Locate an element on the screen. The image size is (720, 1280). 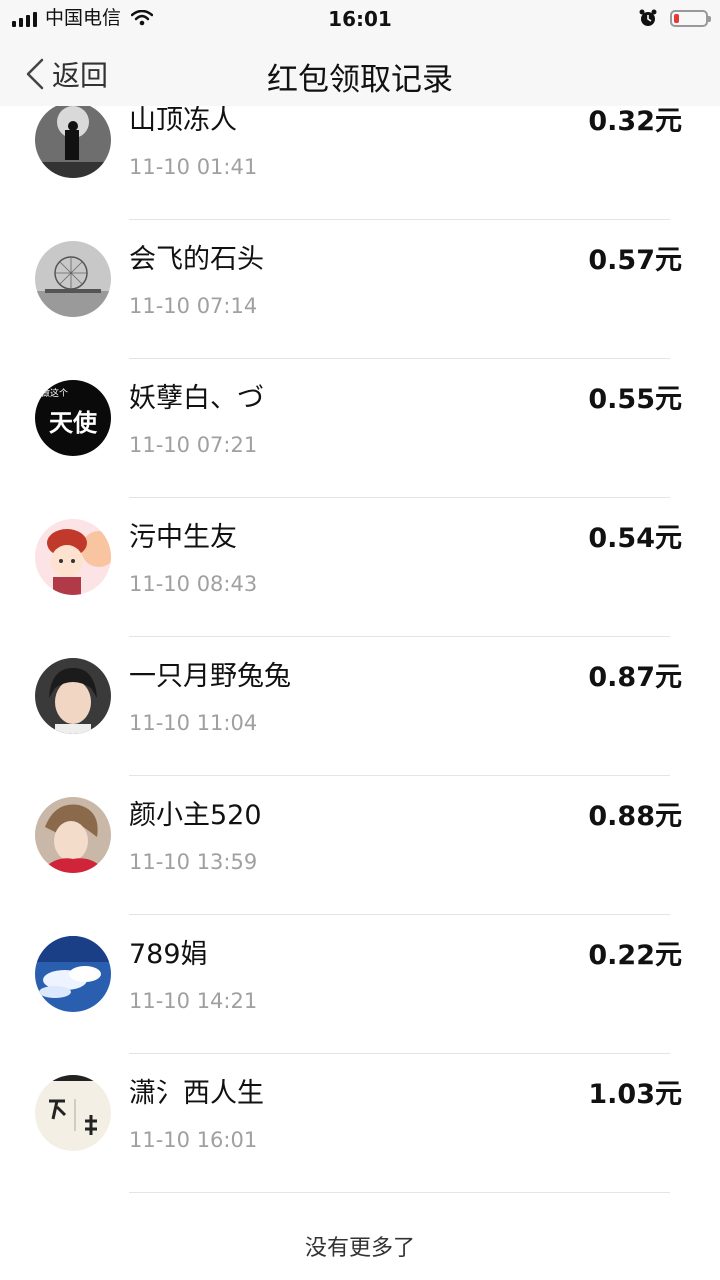
status-bar: 中国电信 16:01 is located at coordinates (360, 20).